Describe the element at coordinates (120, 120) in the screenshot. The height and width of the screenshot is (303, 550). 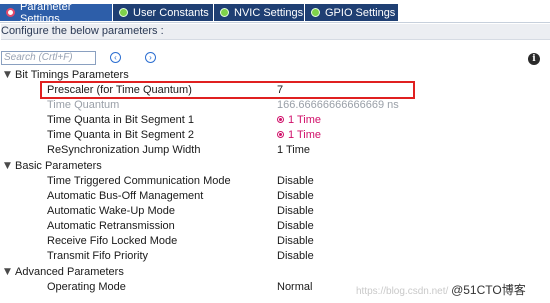
I see `param-name: Time Quanta in Bit Segment 1` at that location.